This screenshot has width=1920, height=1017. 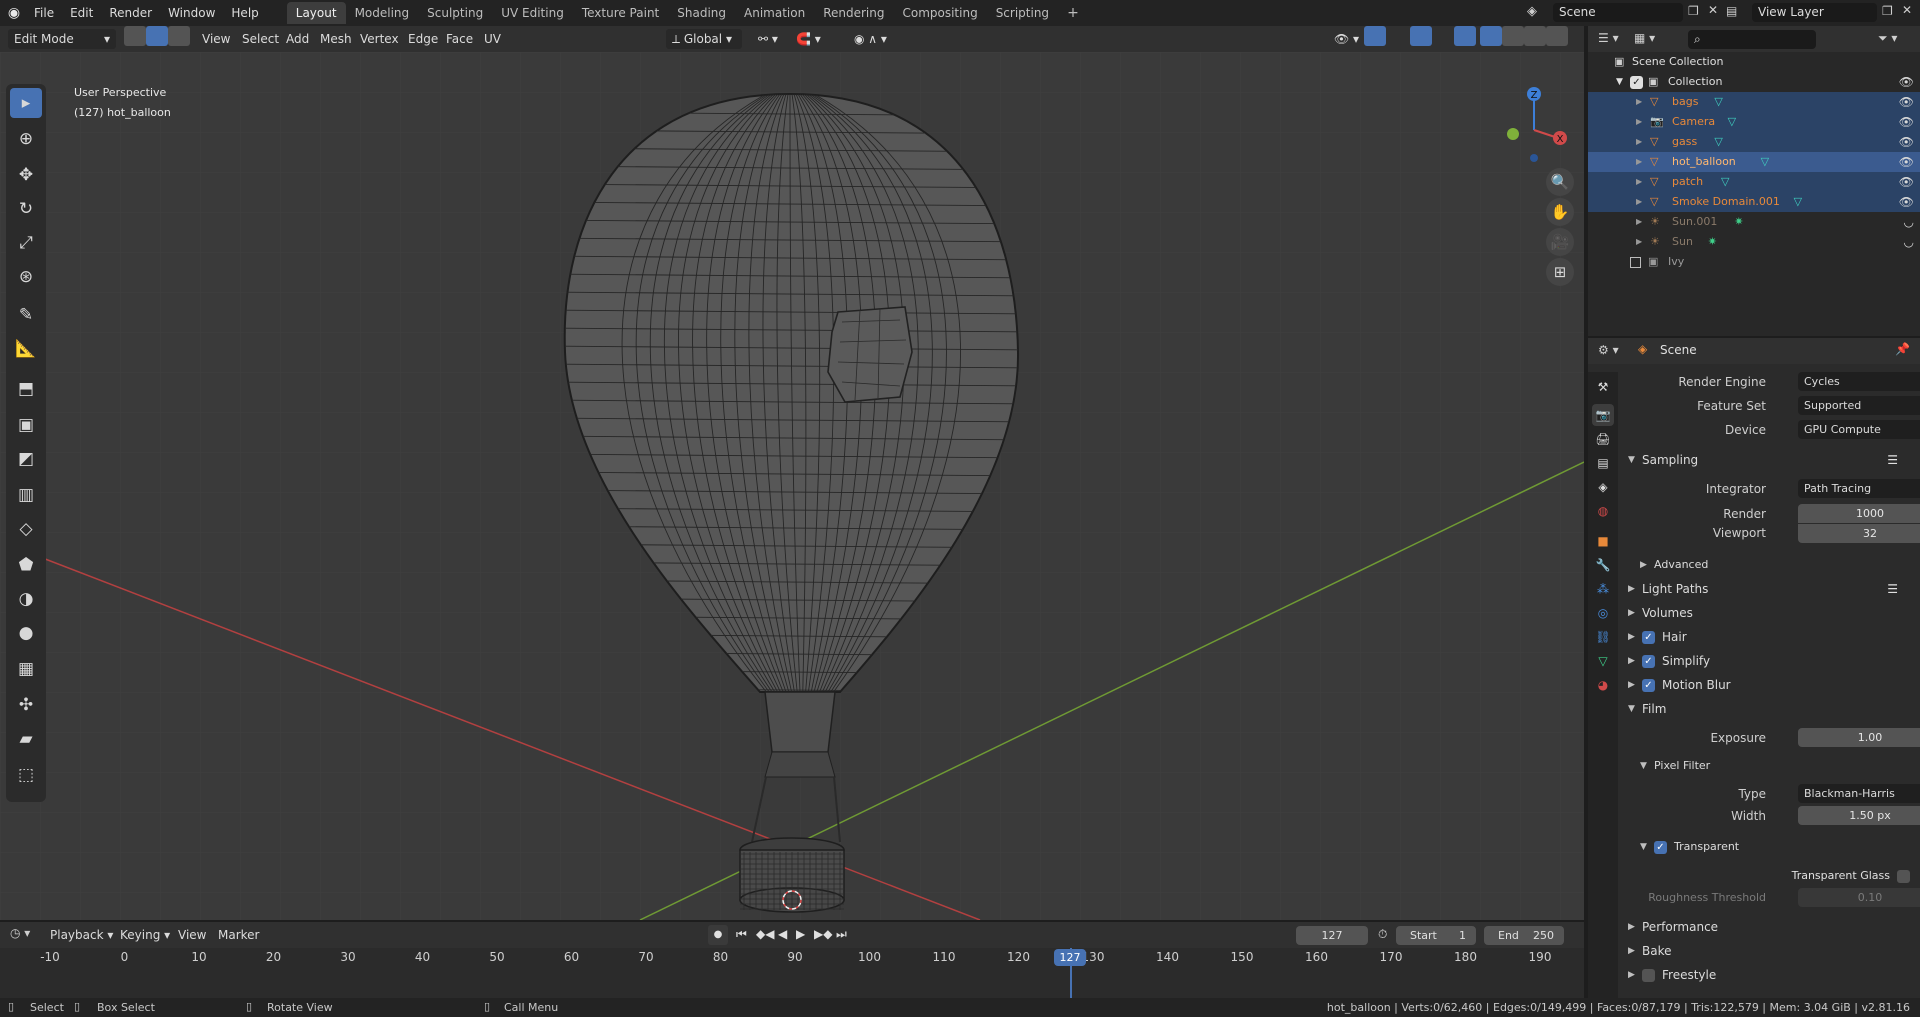 What do you see at coordinates (1769, 589) in the screenshot?
I see `light-paths-panel: ▶ Light Paths ☰` at bounding box center [1769, 589].